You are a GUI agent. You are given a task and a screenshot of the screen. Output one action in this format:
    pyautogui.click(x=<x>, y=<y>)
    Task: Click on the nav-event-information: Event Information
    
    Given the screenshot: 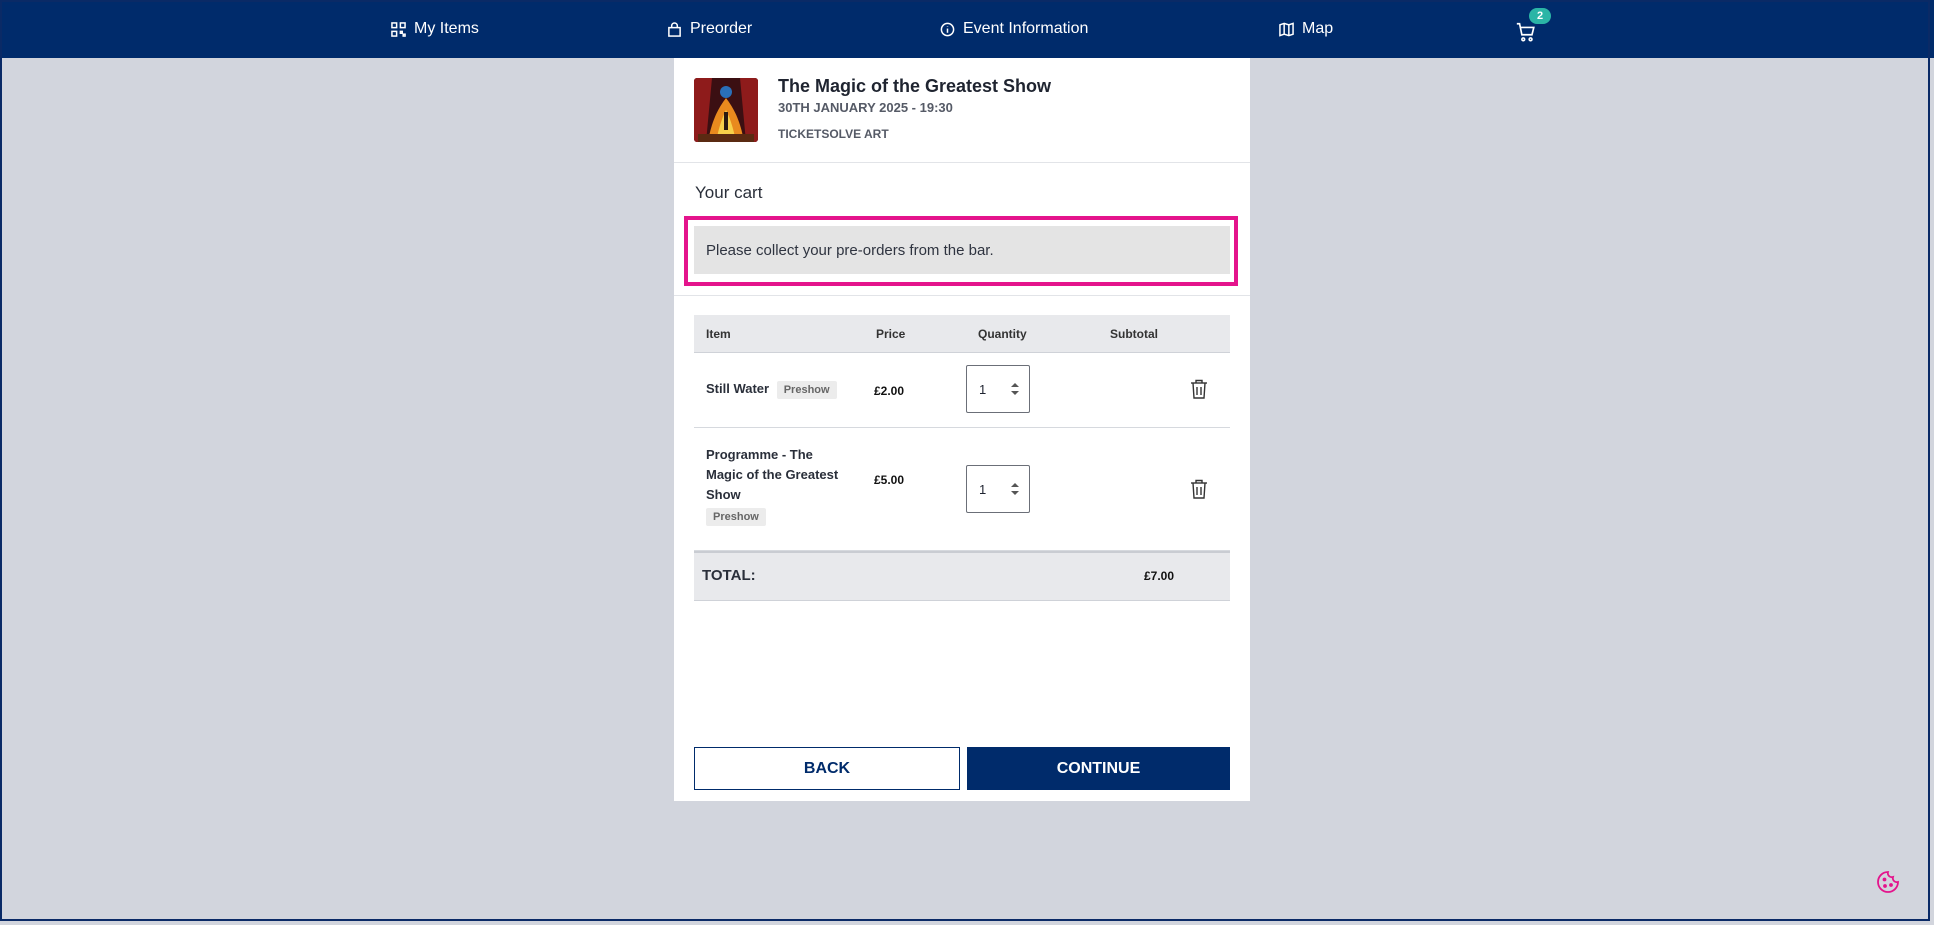 What is the action you would take?
    pyautogui.click(x=1014, y=29)
    